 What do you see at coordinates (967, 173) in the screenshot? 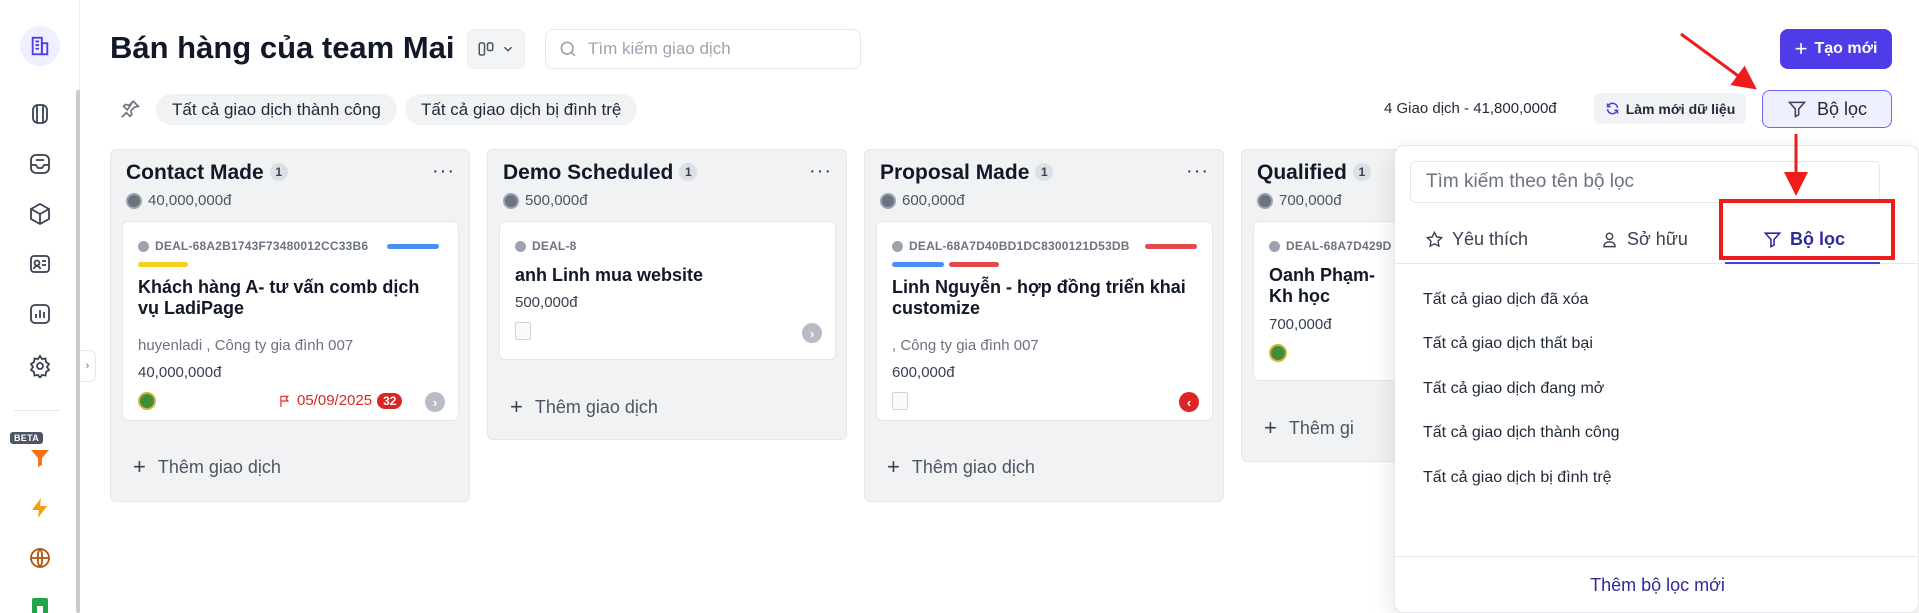
I see `column-title: Proposal Made 1` at bounding box center [967, 173].